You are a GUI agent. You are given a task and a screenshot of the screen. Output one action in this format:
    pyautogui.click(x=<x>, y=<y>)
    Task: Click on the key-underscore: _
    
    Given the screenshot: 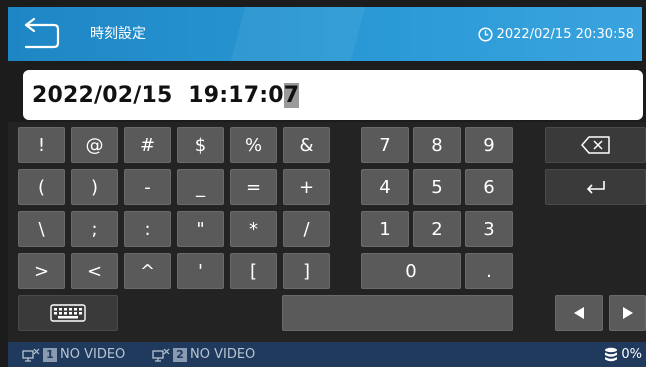 What is the action you would take?
    pyautogui.click(x=200, y=187)
    